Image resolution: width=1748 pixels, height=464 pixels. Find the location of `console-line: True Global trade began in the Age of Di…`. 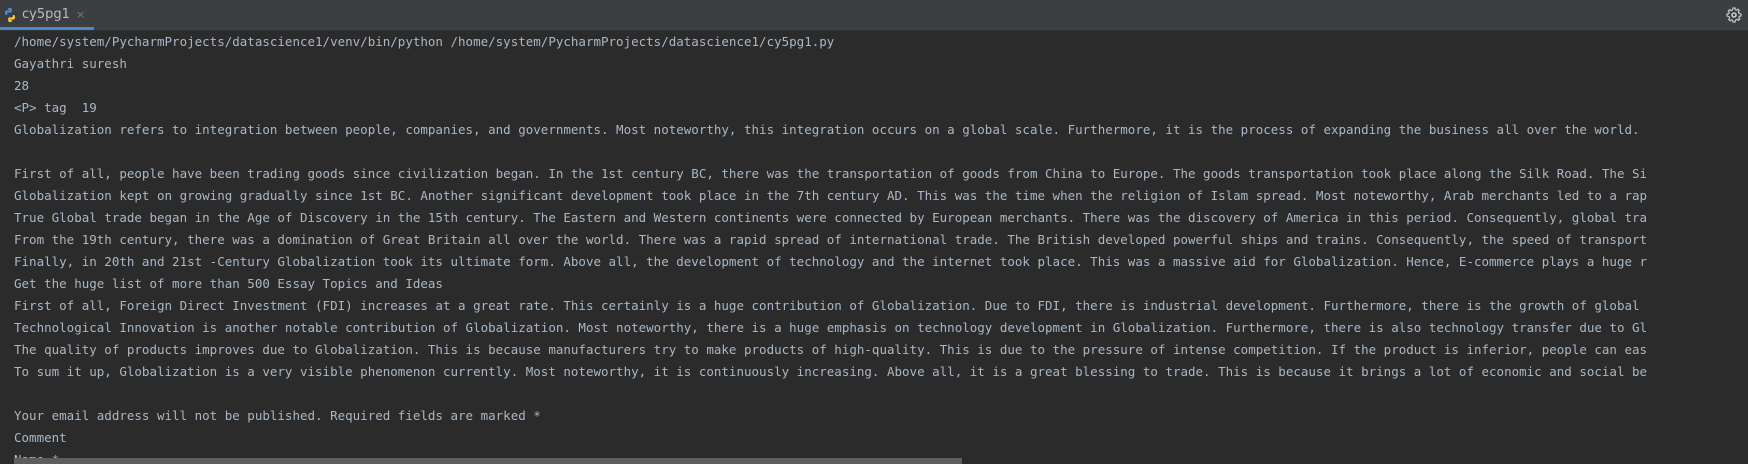

console-line: True Global trade began in the Age of Di… is located at coordinates (831, 217).